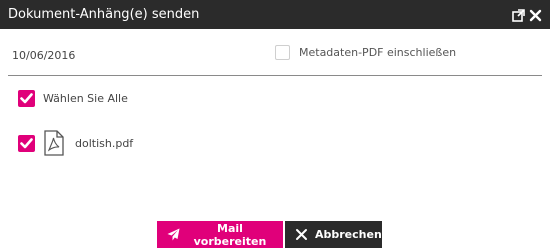  Describe the element at coordinates (173, 234) in the screenshot. I see `paper-plane-icon` at that location.